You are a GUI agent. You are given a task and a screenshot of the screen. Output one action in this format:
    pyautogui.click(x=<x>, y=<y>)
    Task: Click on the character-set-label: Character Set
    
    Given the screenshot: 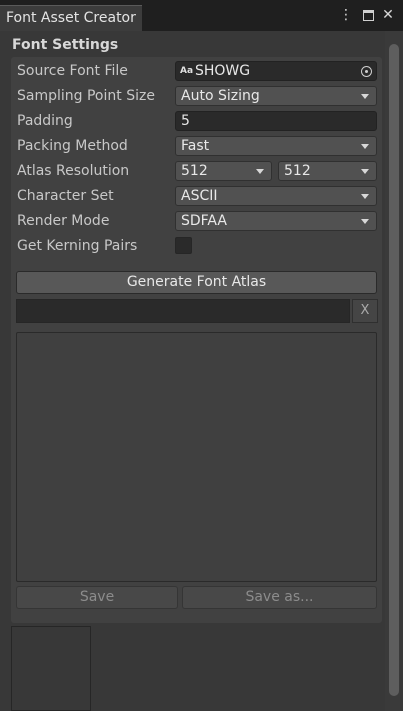 What is the action you would take?
    pyautogui.click(x=65, y=196)
    